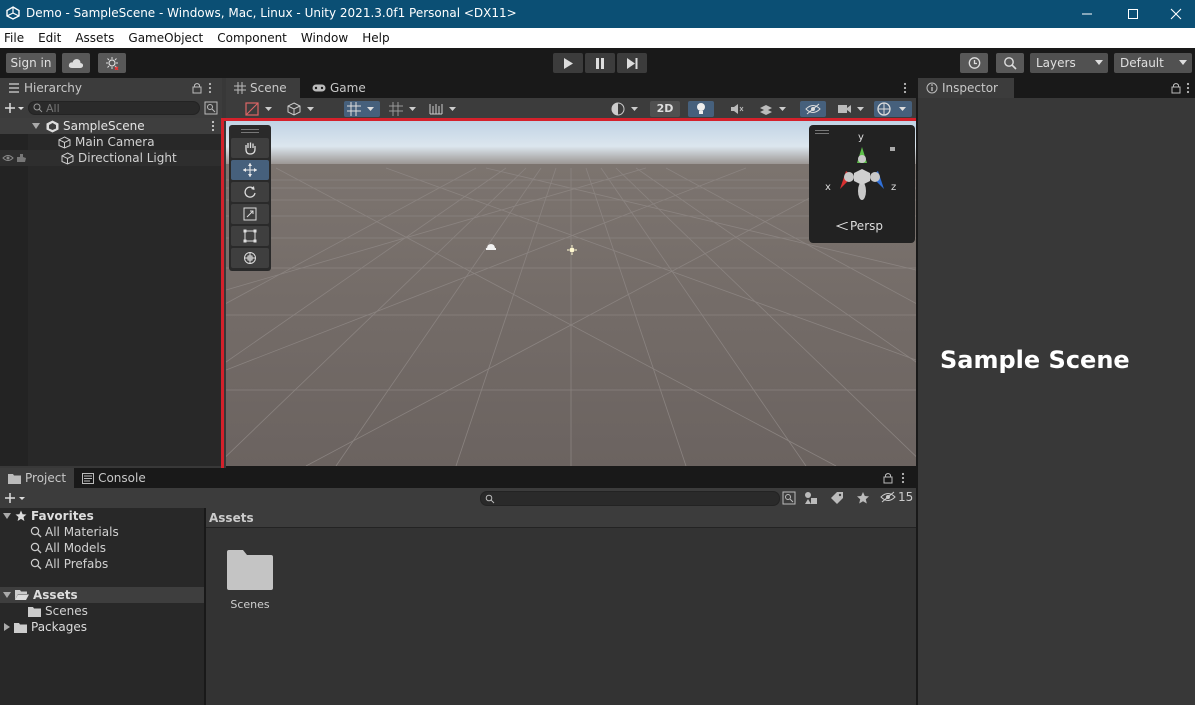 Image resolution: width=1195 pixels, height=705 pixels. I want to click on hierarchy-item-main-camera: Main Camera, so click(106, 142).